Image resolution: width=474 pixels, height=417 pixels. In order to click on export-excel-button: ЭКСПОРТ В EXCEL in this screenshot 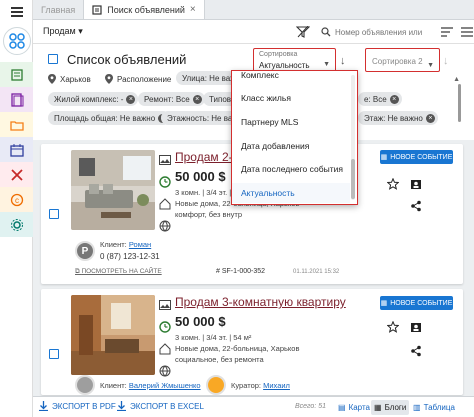, I will do `click(160, 406)`.